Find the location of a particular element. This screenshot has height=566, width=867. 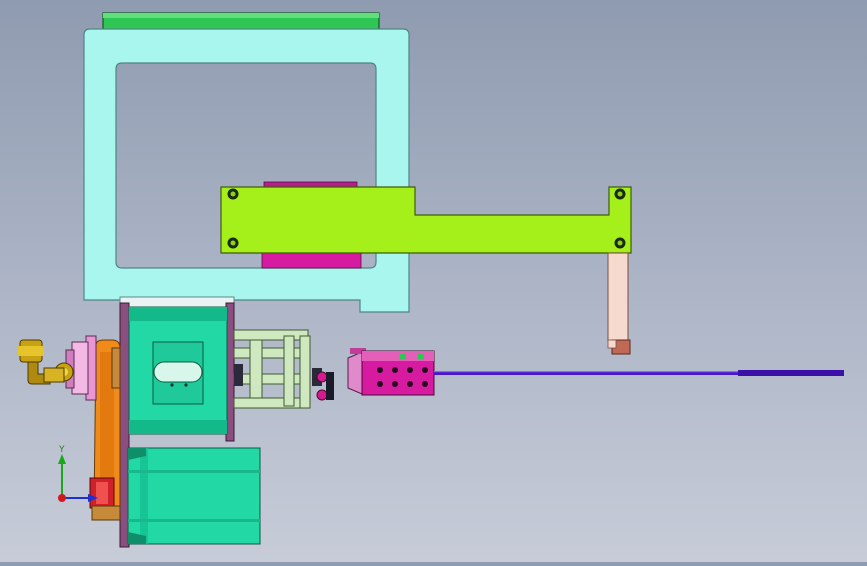

air-fitting is located at coordinates (41, 362).